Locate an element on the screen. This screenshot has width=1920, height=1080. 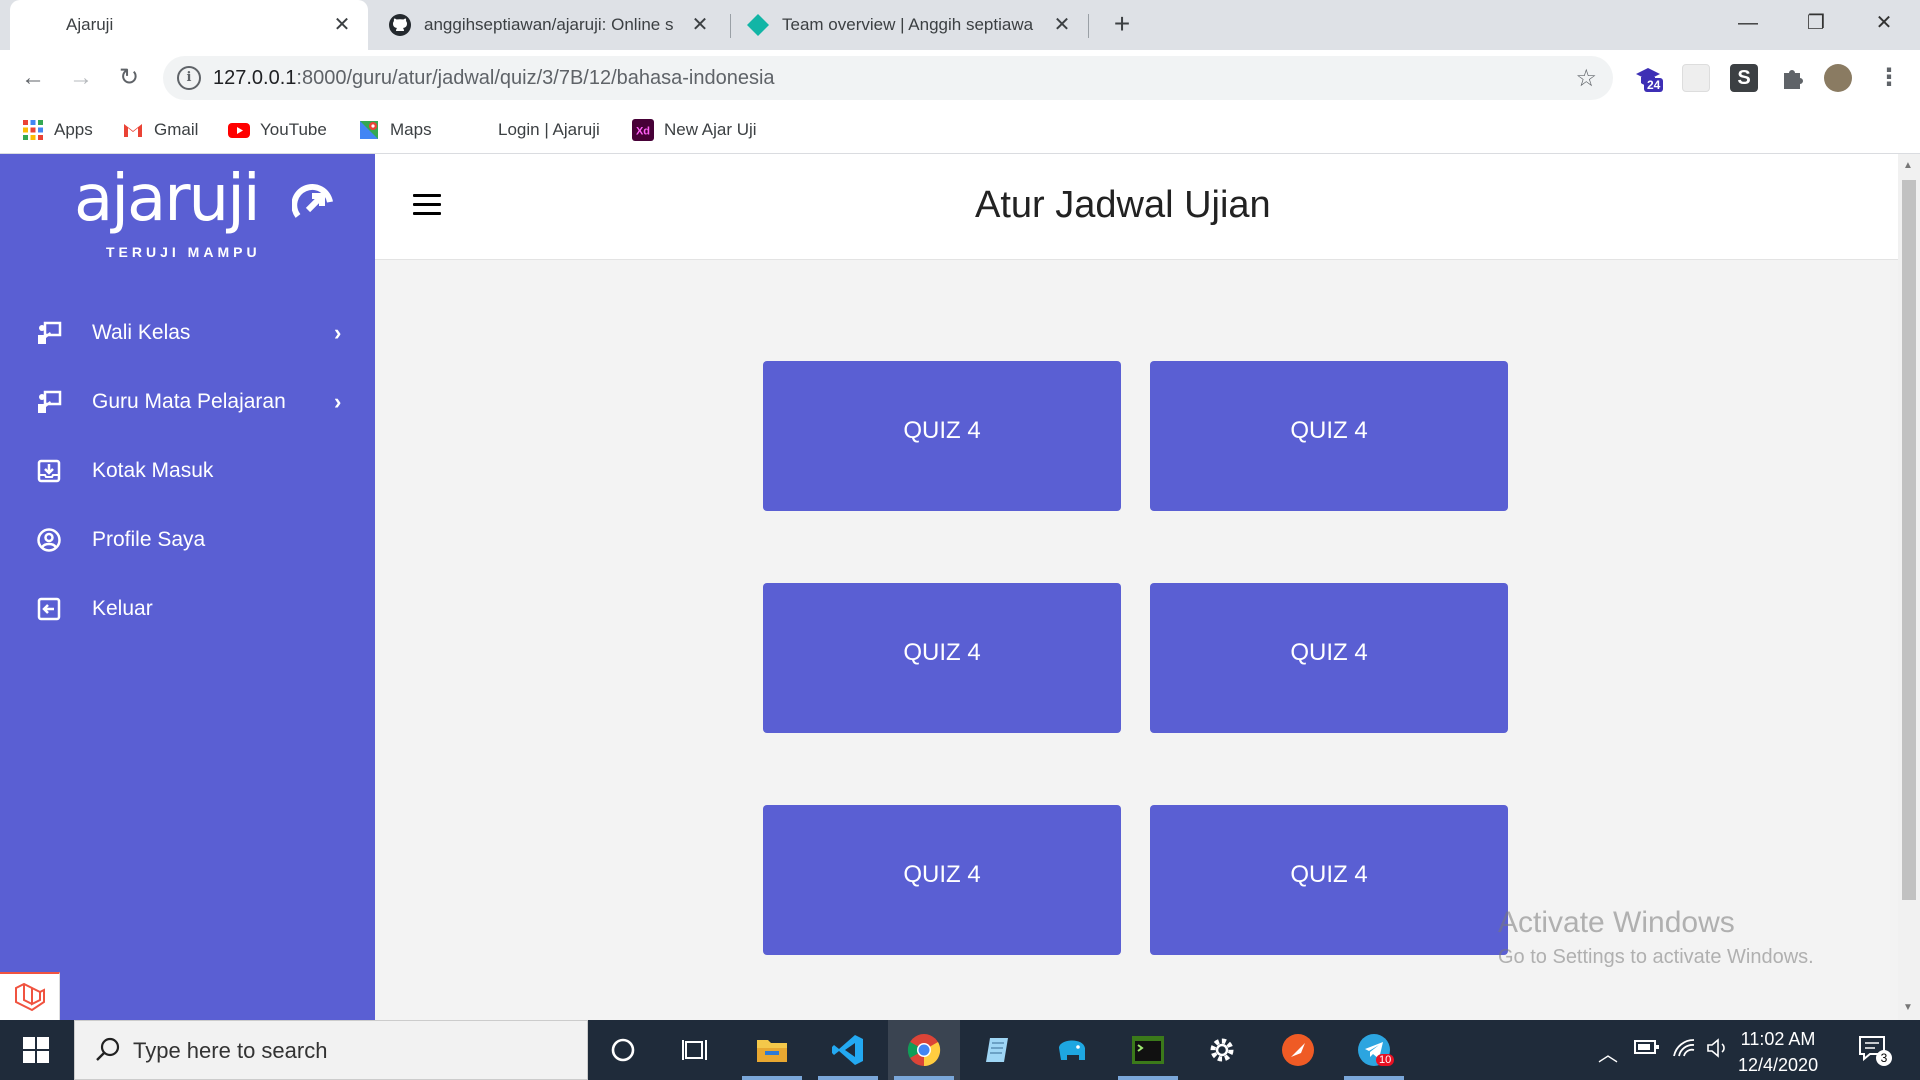
forward-icon: → is located at coordinates (81, 78).